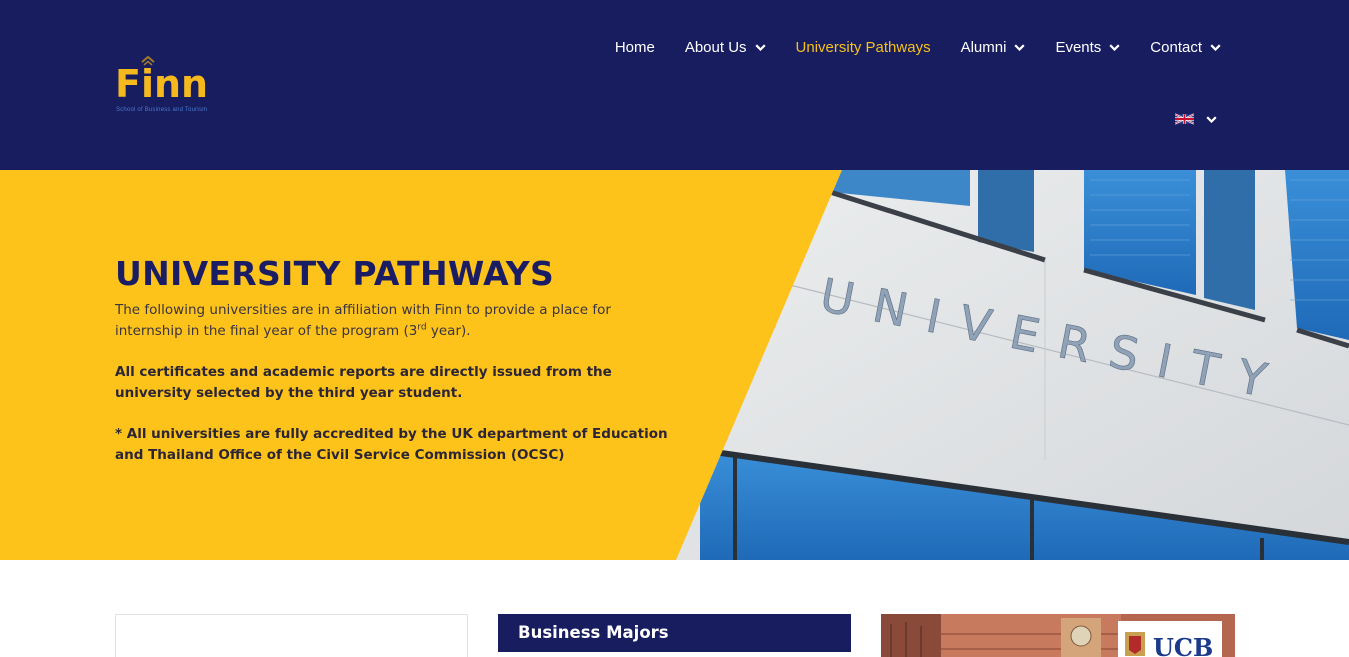  I want to click on business-majors-card: Business Majors, so click(674, 633).